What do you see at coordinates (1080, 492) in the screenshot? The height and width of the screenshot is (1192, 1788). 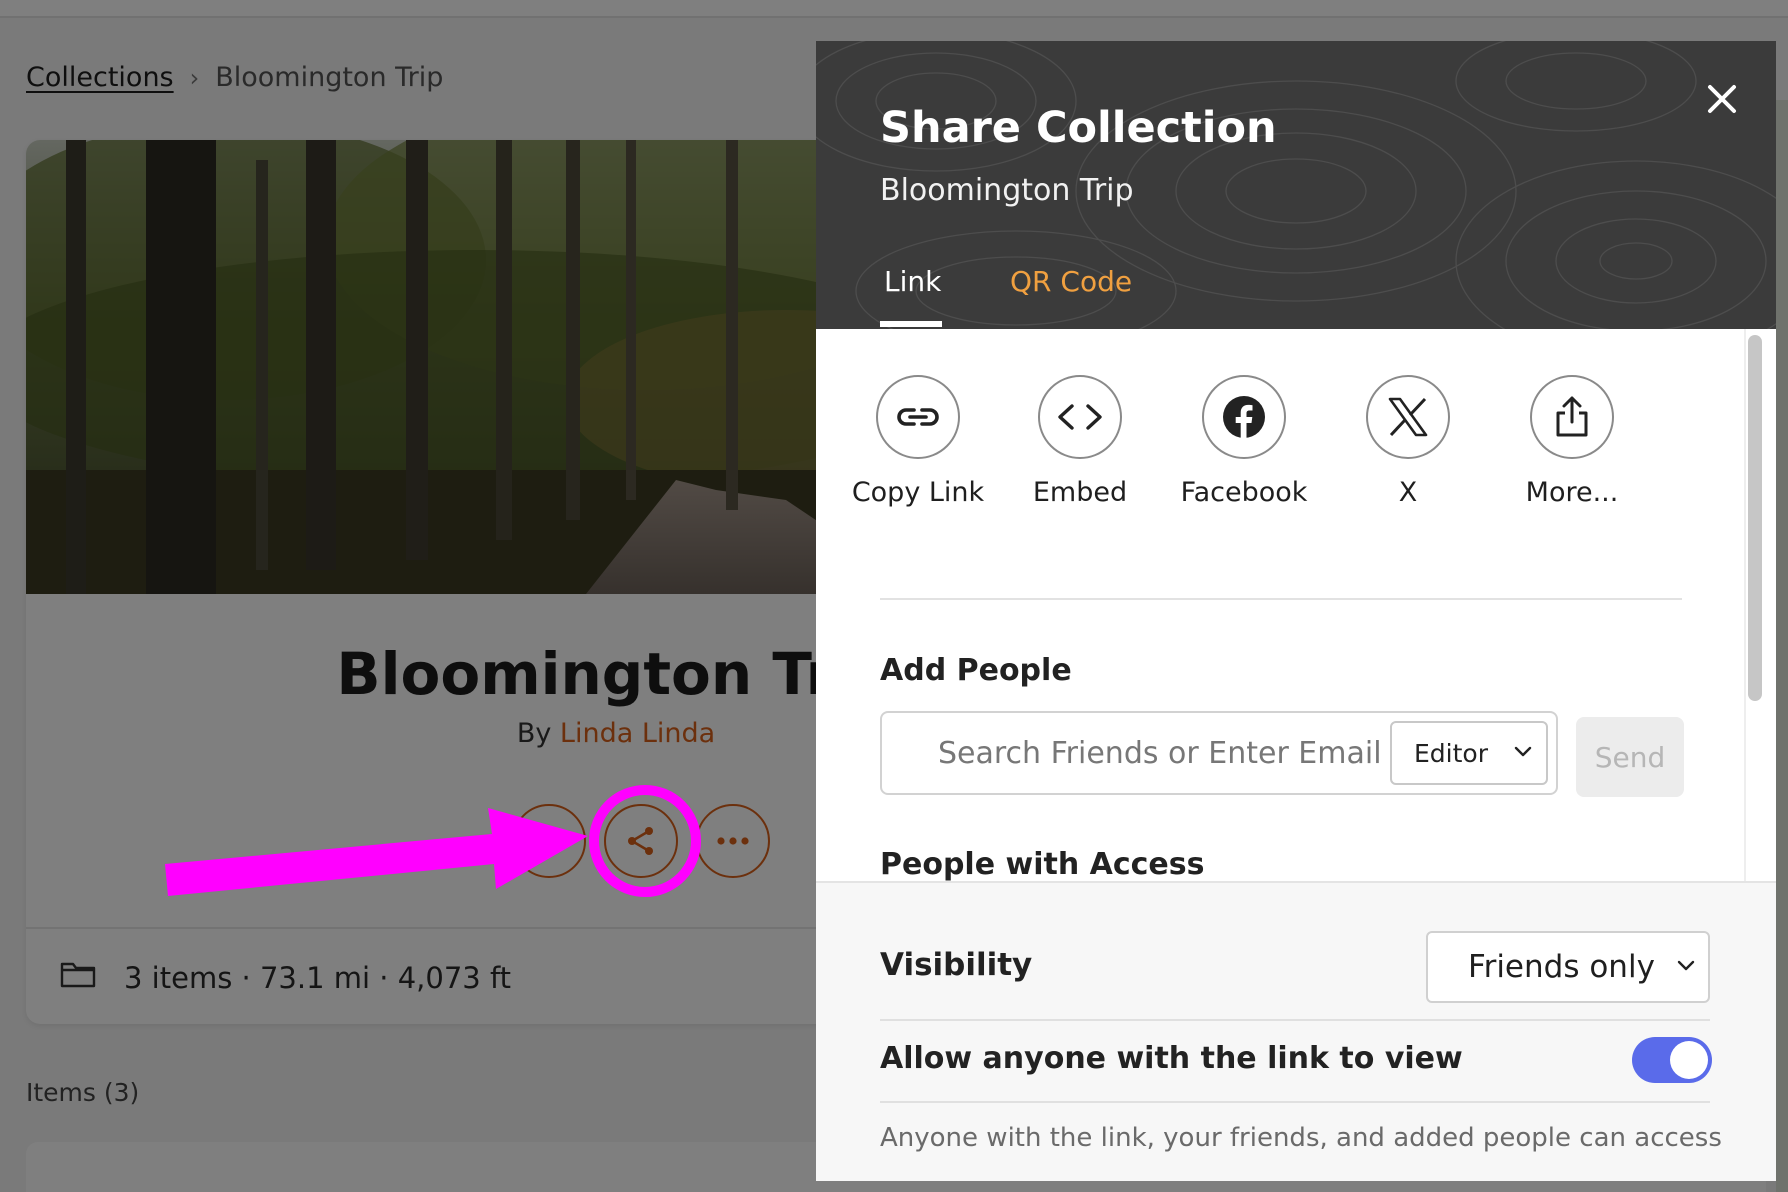 I see `embed-label: Embed` at bounding box center [1080, 492].